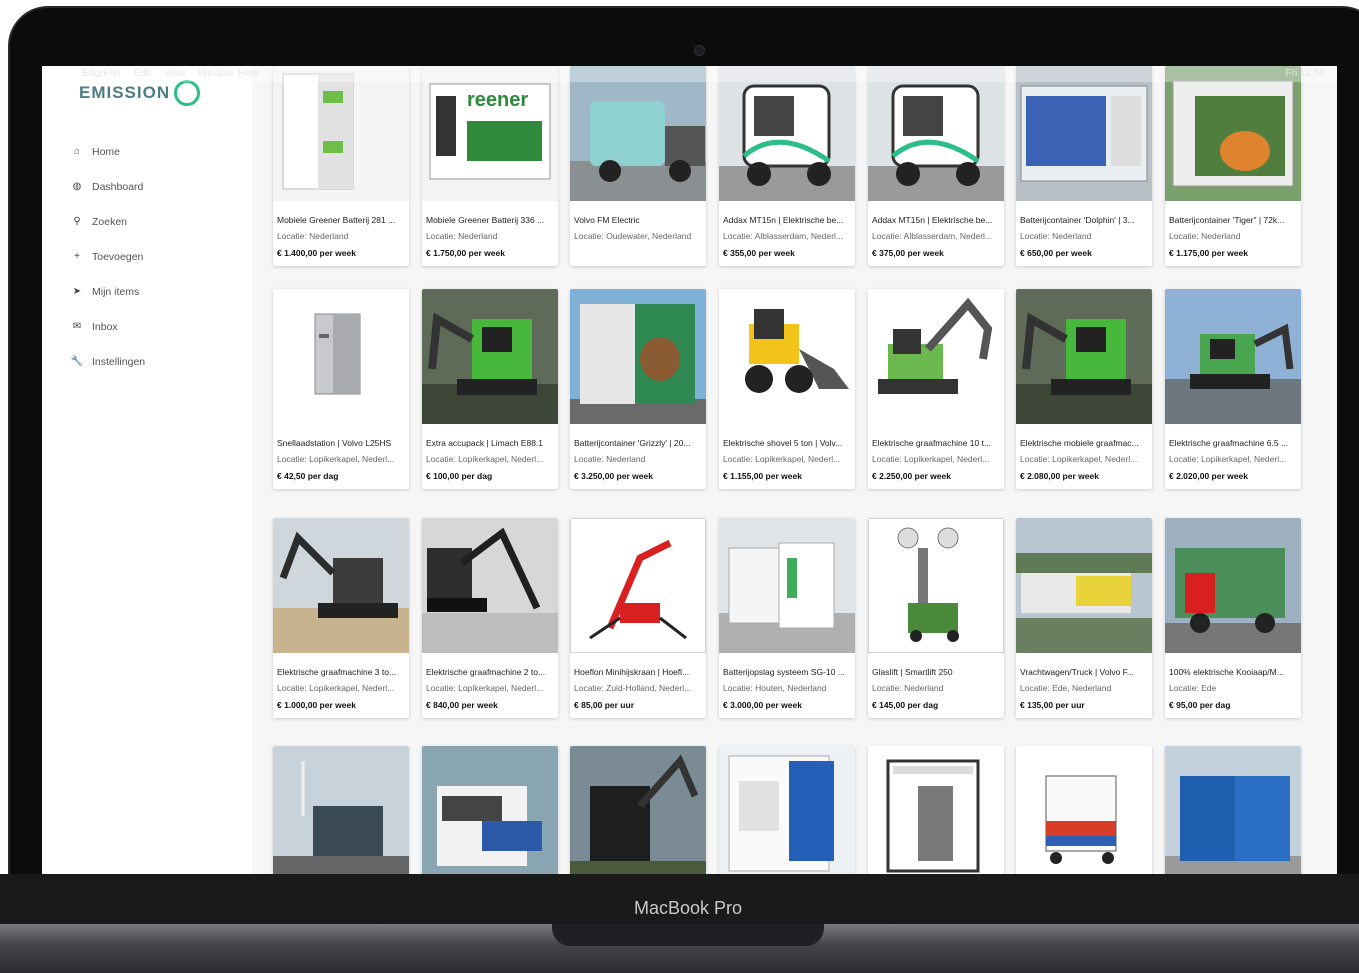 The height and width of the screenshot is (973, 1359). I want to click on listing-location: Locatie: Ede, Nederland, so click(1066, 688).